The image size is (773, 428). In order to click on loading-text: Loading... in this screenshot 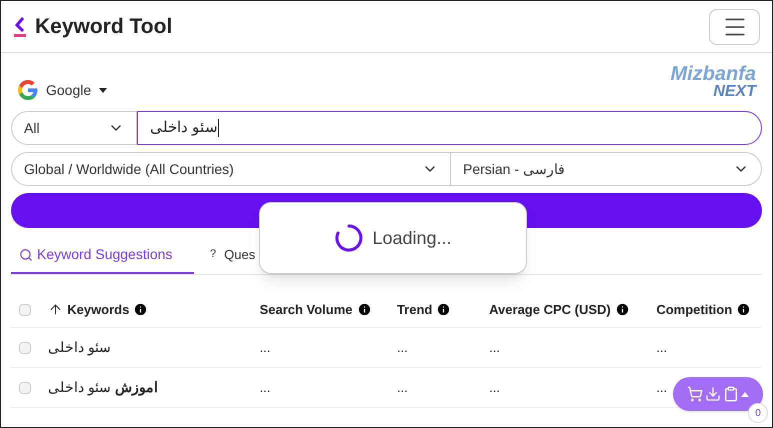, I will do `click(412, 238)`.